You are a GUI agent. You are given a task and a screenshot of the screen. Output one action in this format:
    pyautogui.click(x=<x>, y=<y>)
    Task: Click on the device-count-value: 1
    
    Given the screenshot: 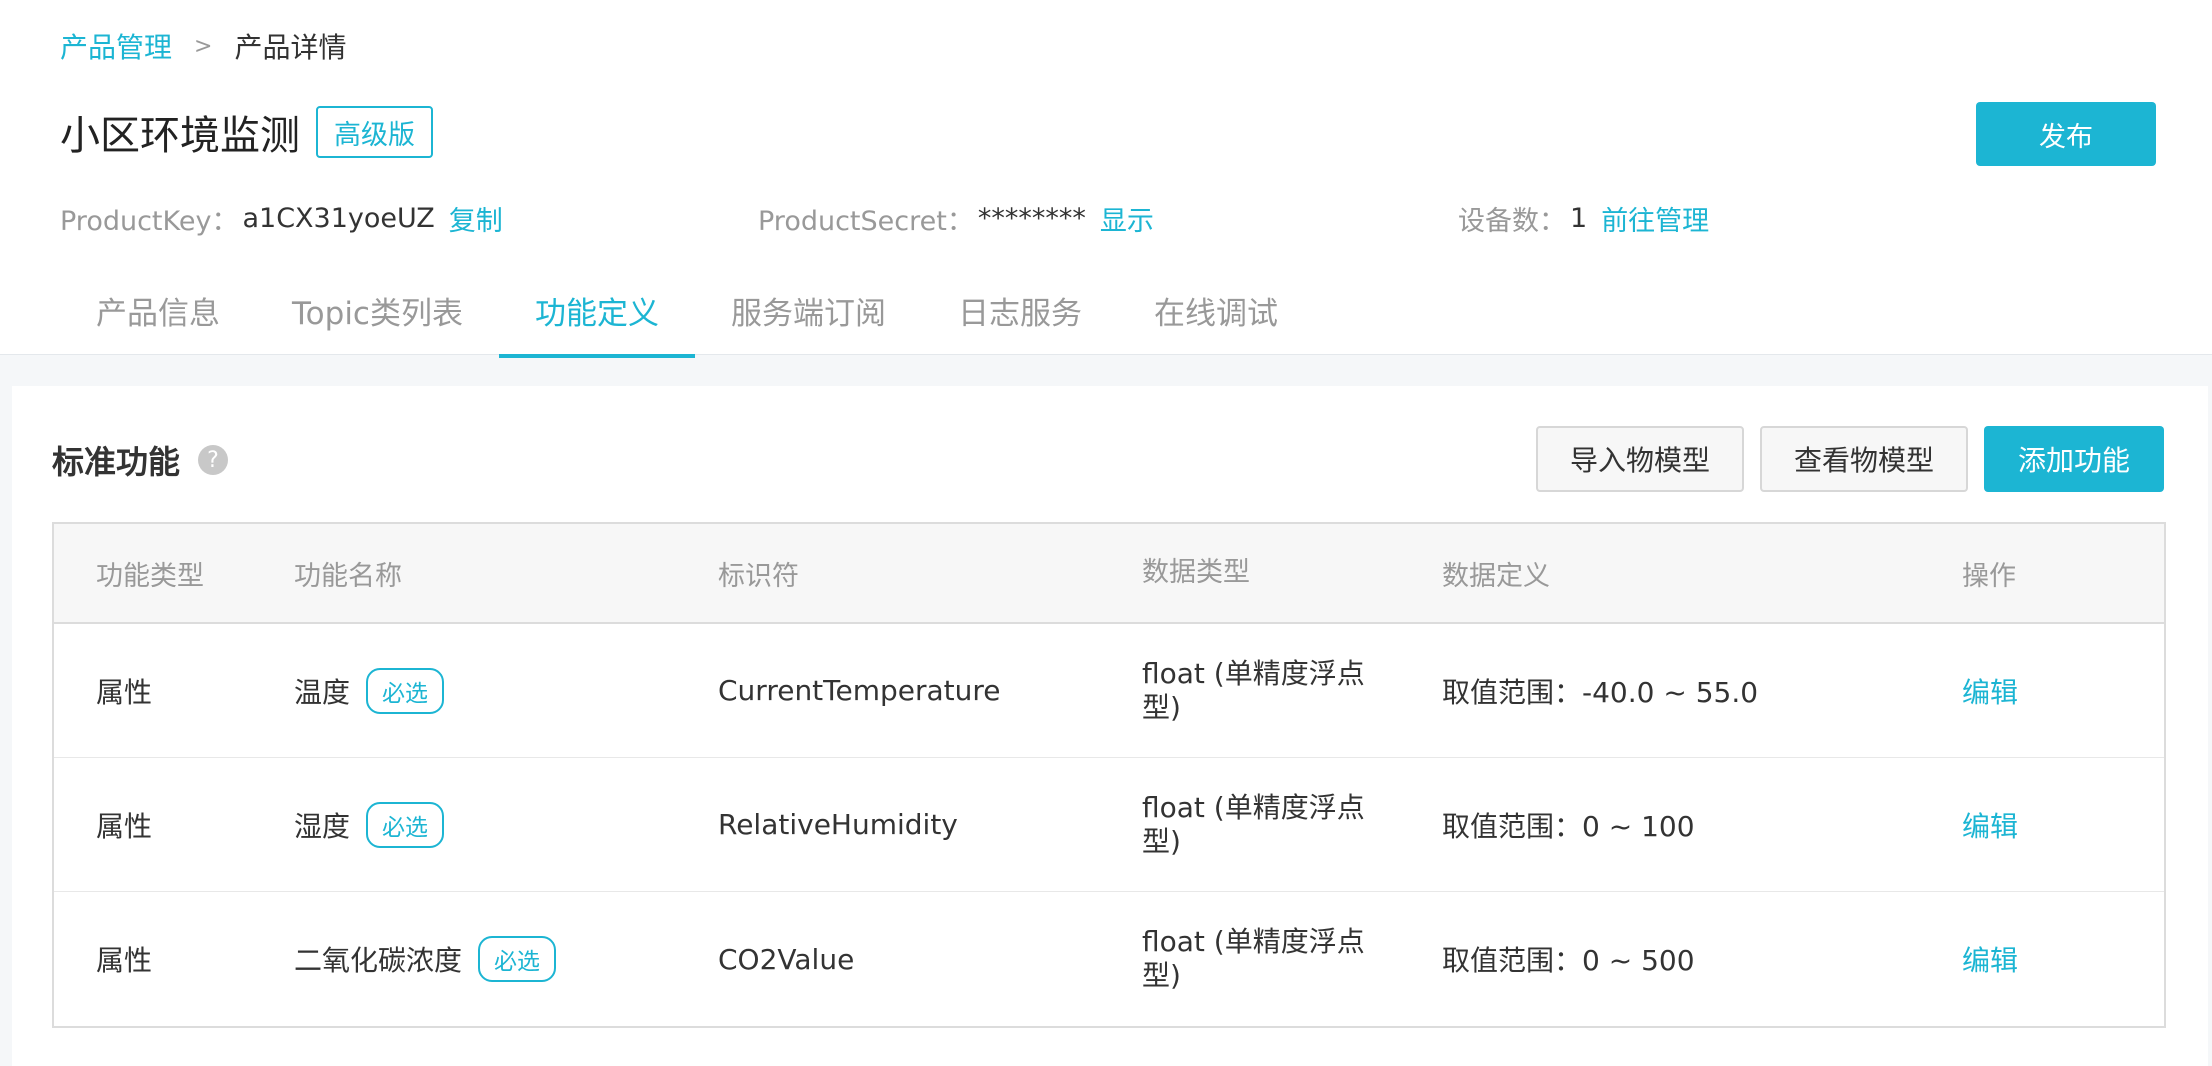 What is the action you would take?
    pyautogui.click(x=1579, y=218)
    